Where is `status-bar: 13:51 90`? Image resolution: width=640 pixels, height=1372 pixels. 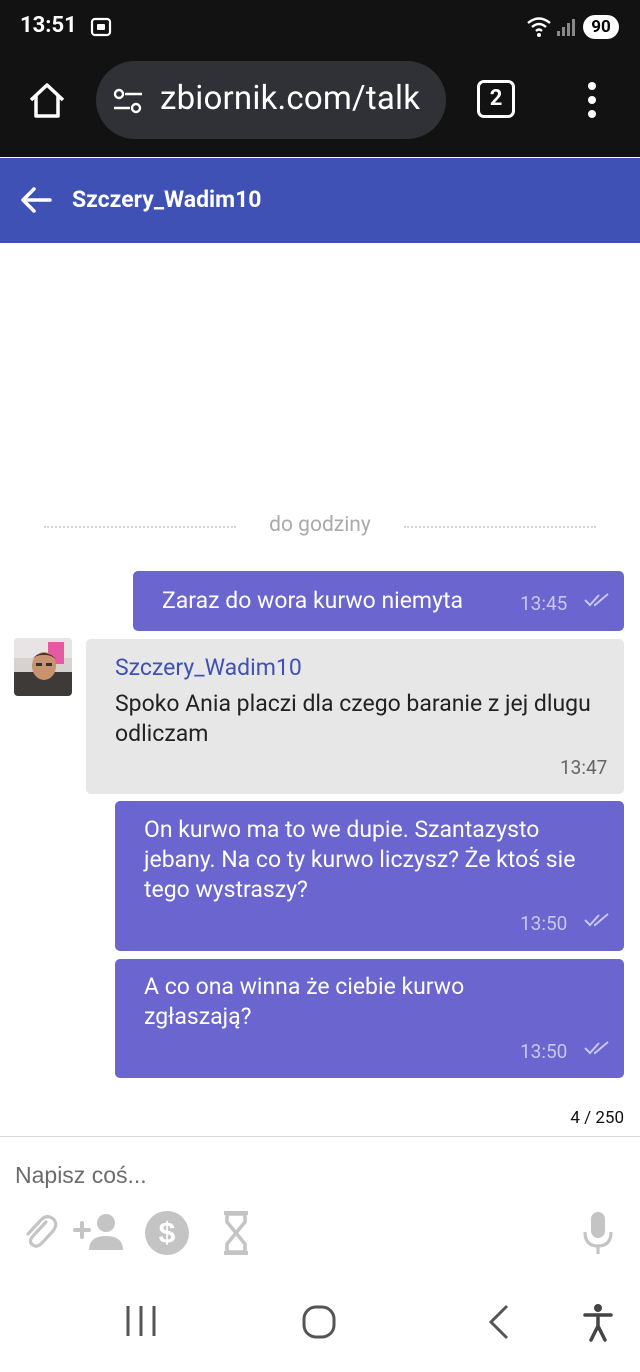 status-bar: 13:51 90 is located at coordinates (320, 28).